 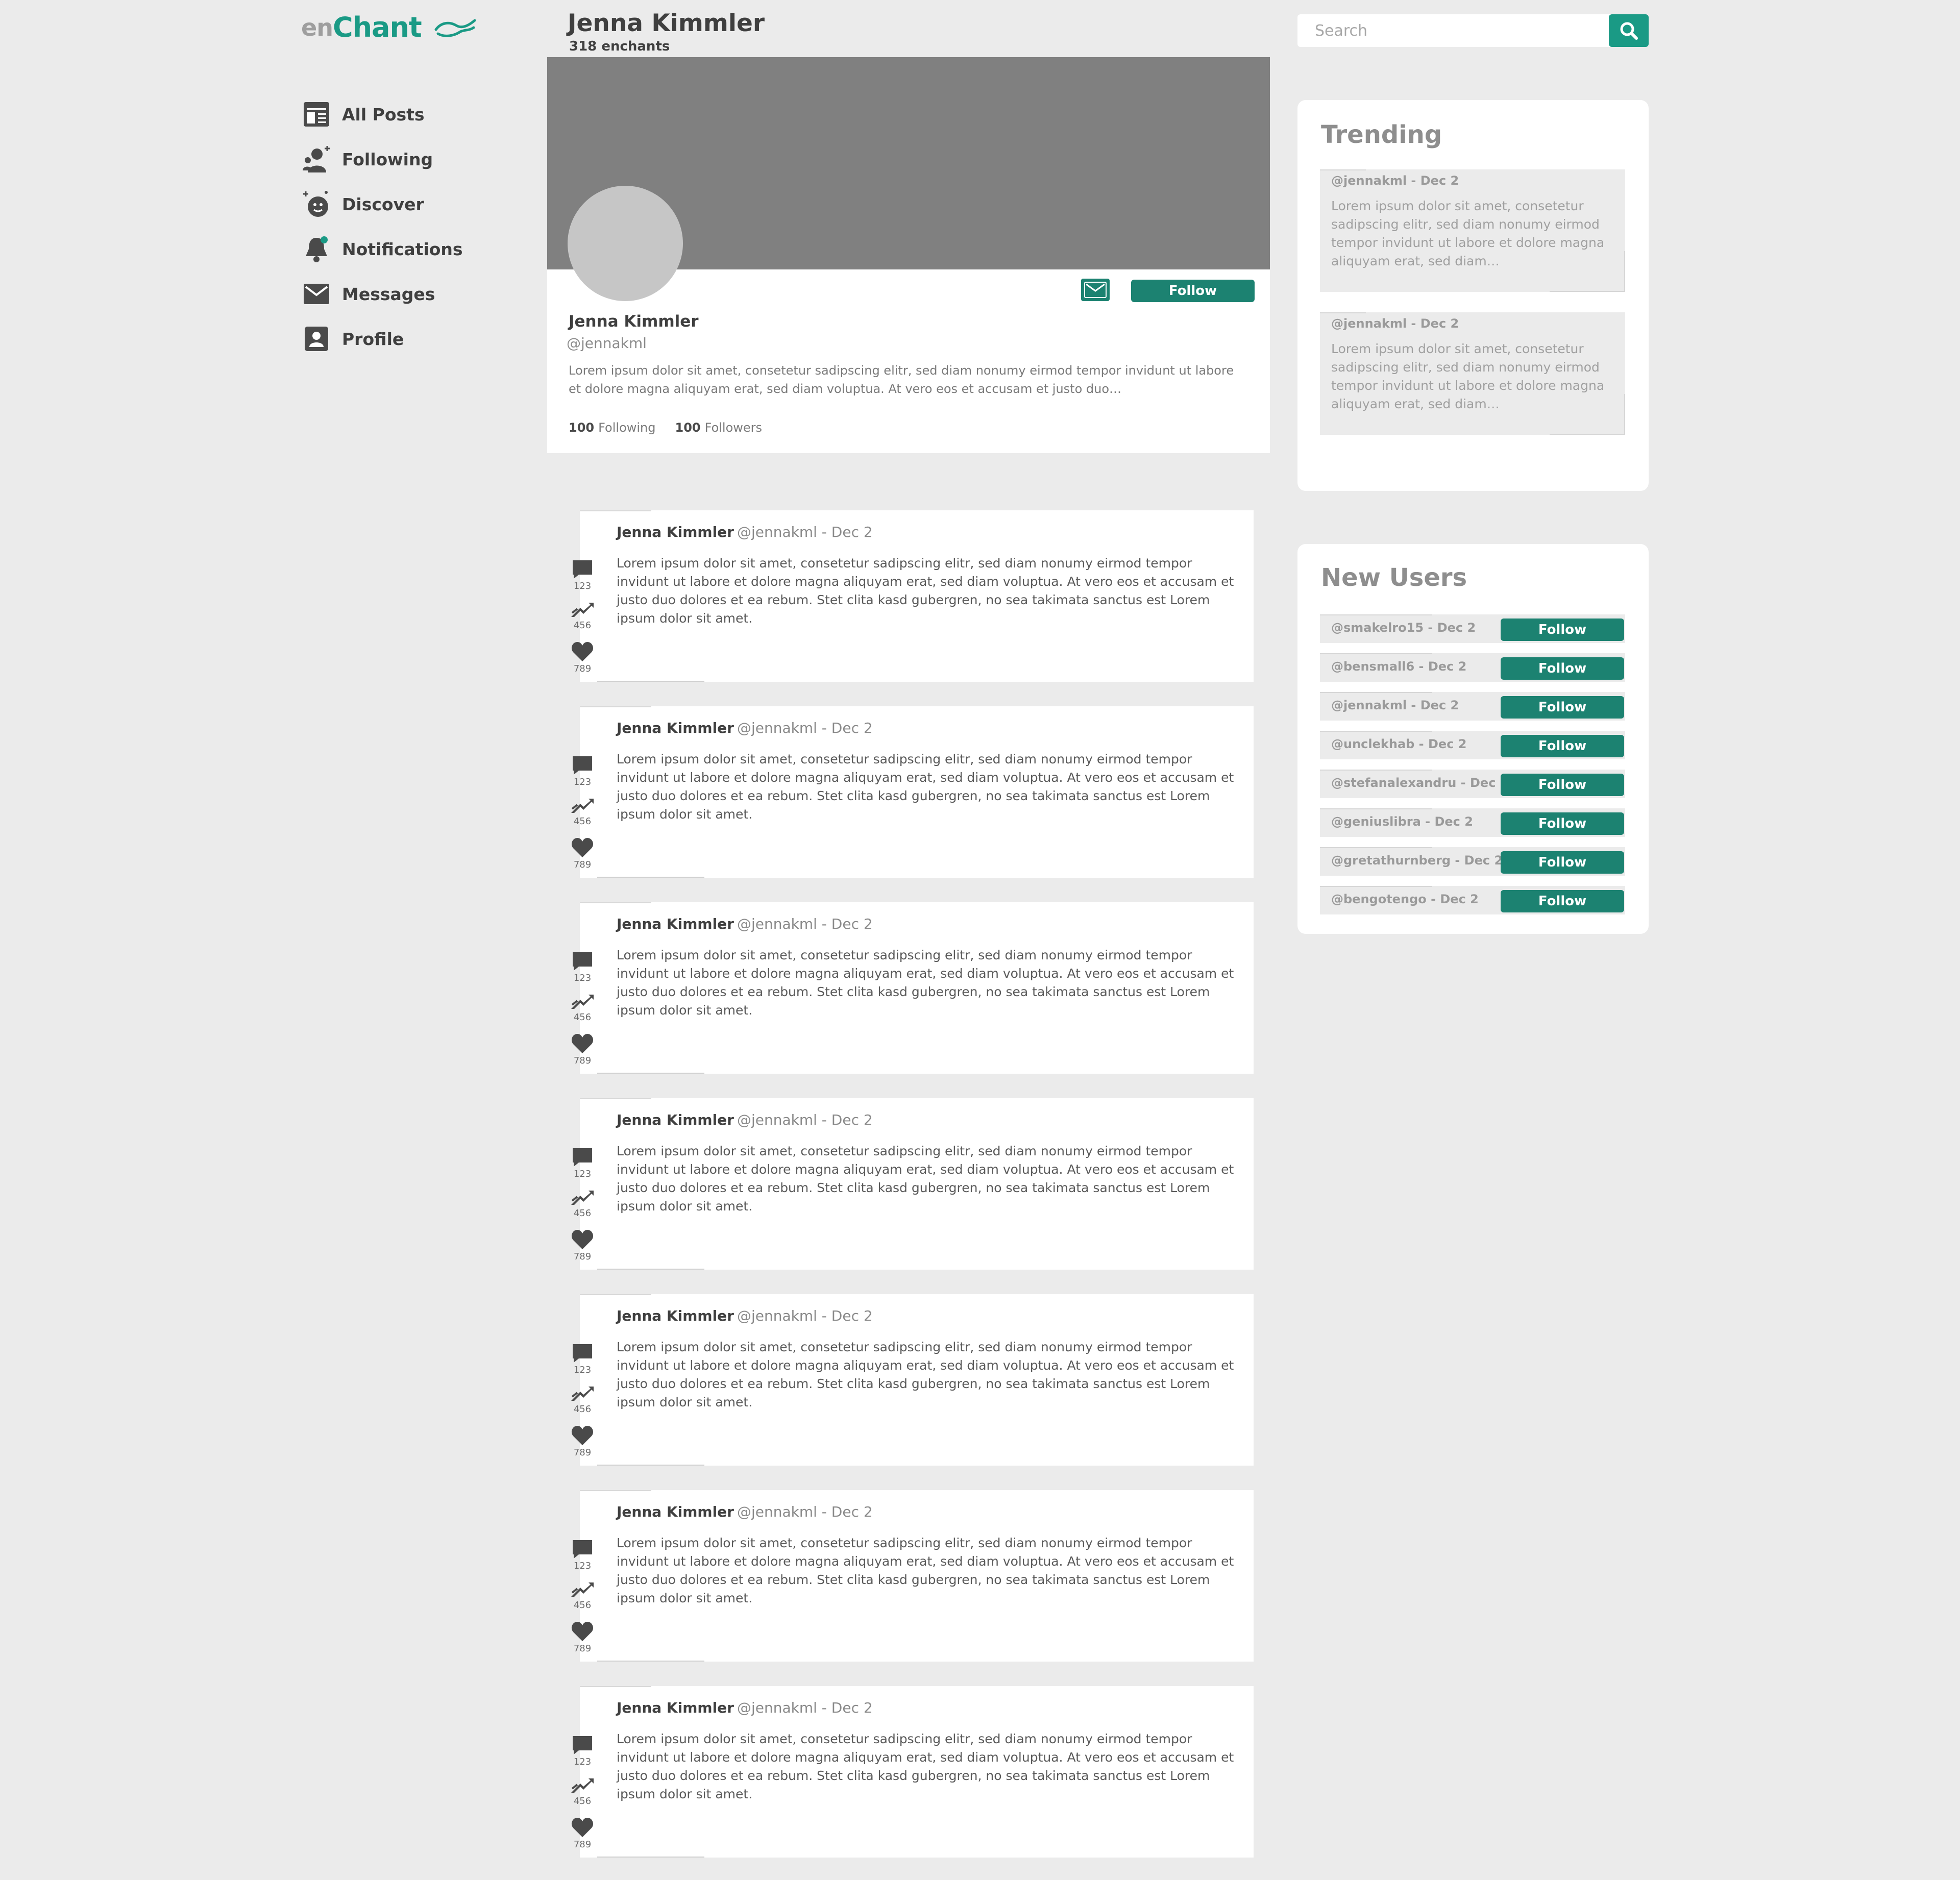 What do you see at coordinates (733, 427) in the screenshot?
I see `followers-label: Followers` at bounding box center [733, 427].